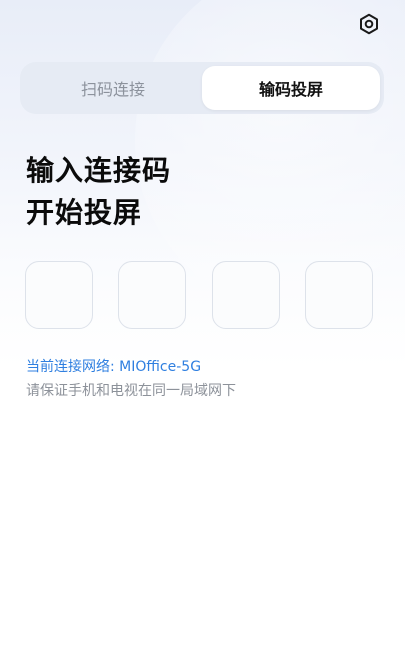 This screenshot has height=670, width=405. I want to click on gear-icon, so click(369, 24).